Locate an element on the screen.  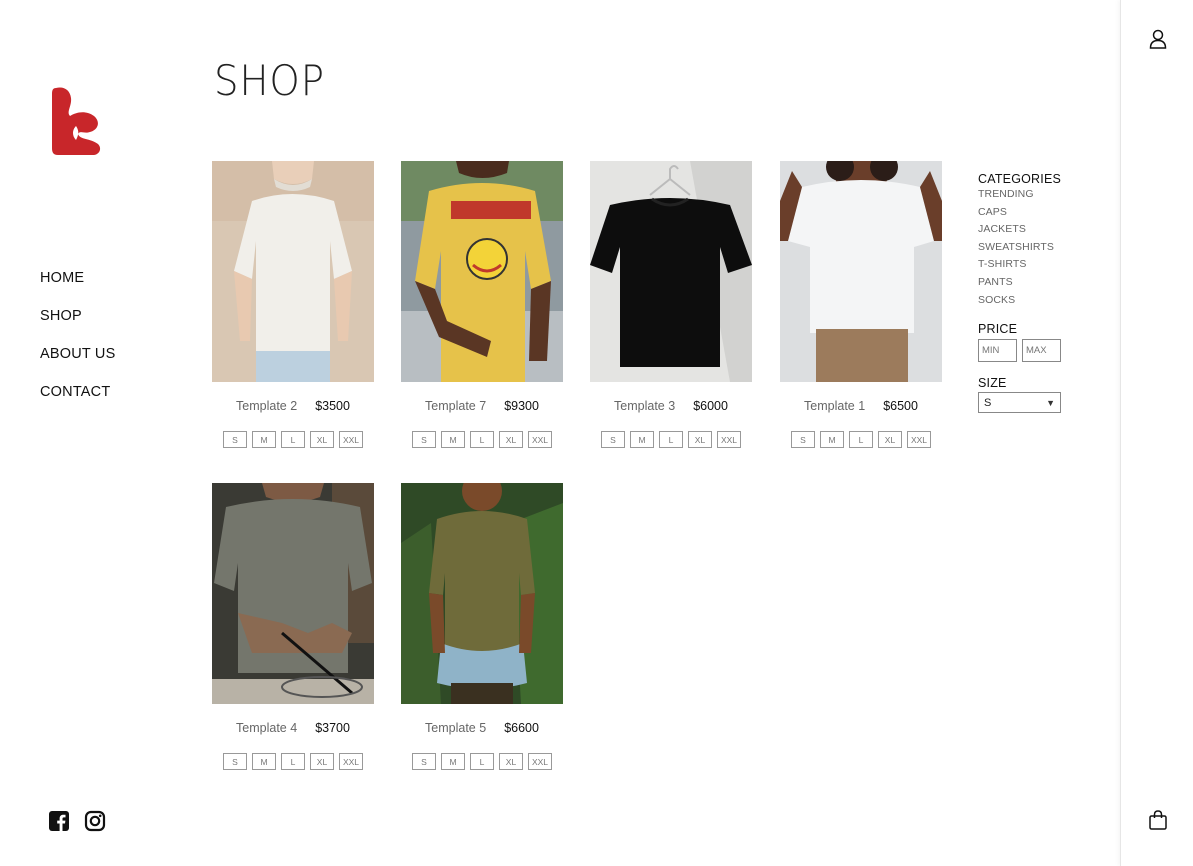
category-trending: TRENDING is located at coordinates (1028, 195).